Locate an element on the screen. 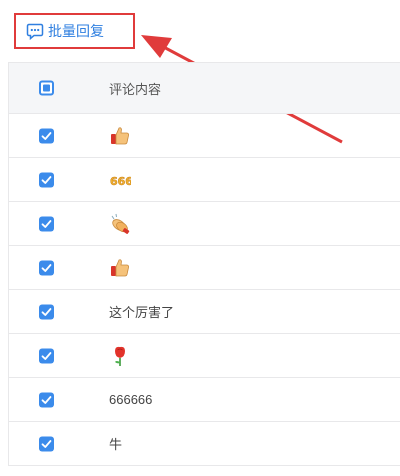  comment-content: 牛 is located at coordinates (107, 443).